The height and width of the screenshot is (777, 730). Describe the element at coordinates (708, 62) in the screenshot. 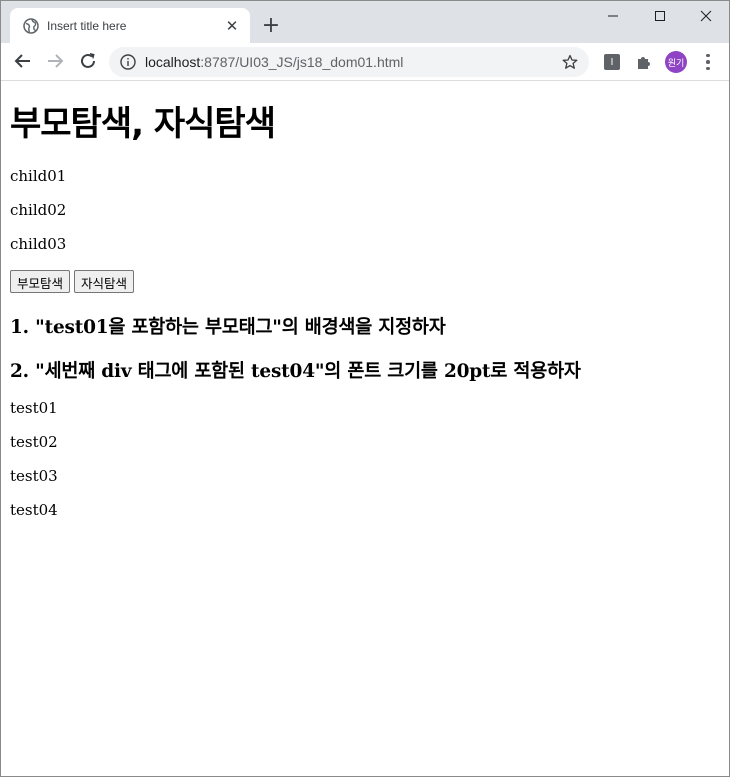

I see `kebab-menu-icon` at that location.